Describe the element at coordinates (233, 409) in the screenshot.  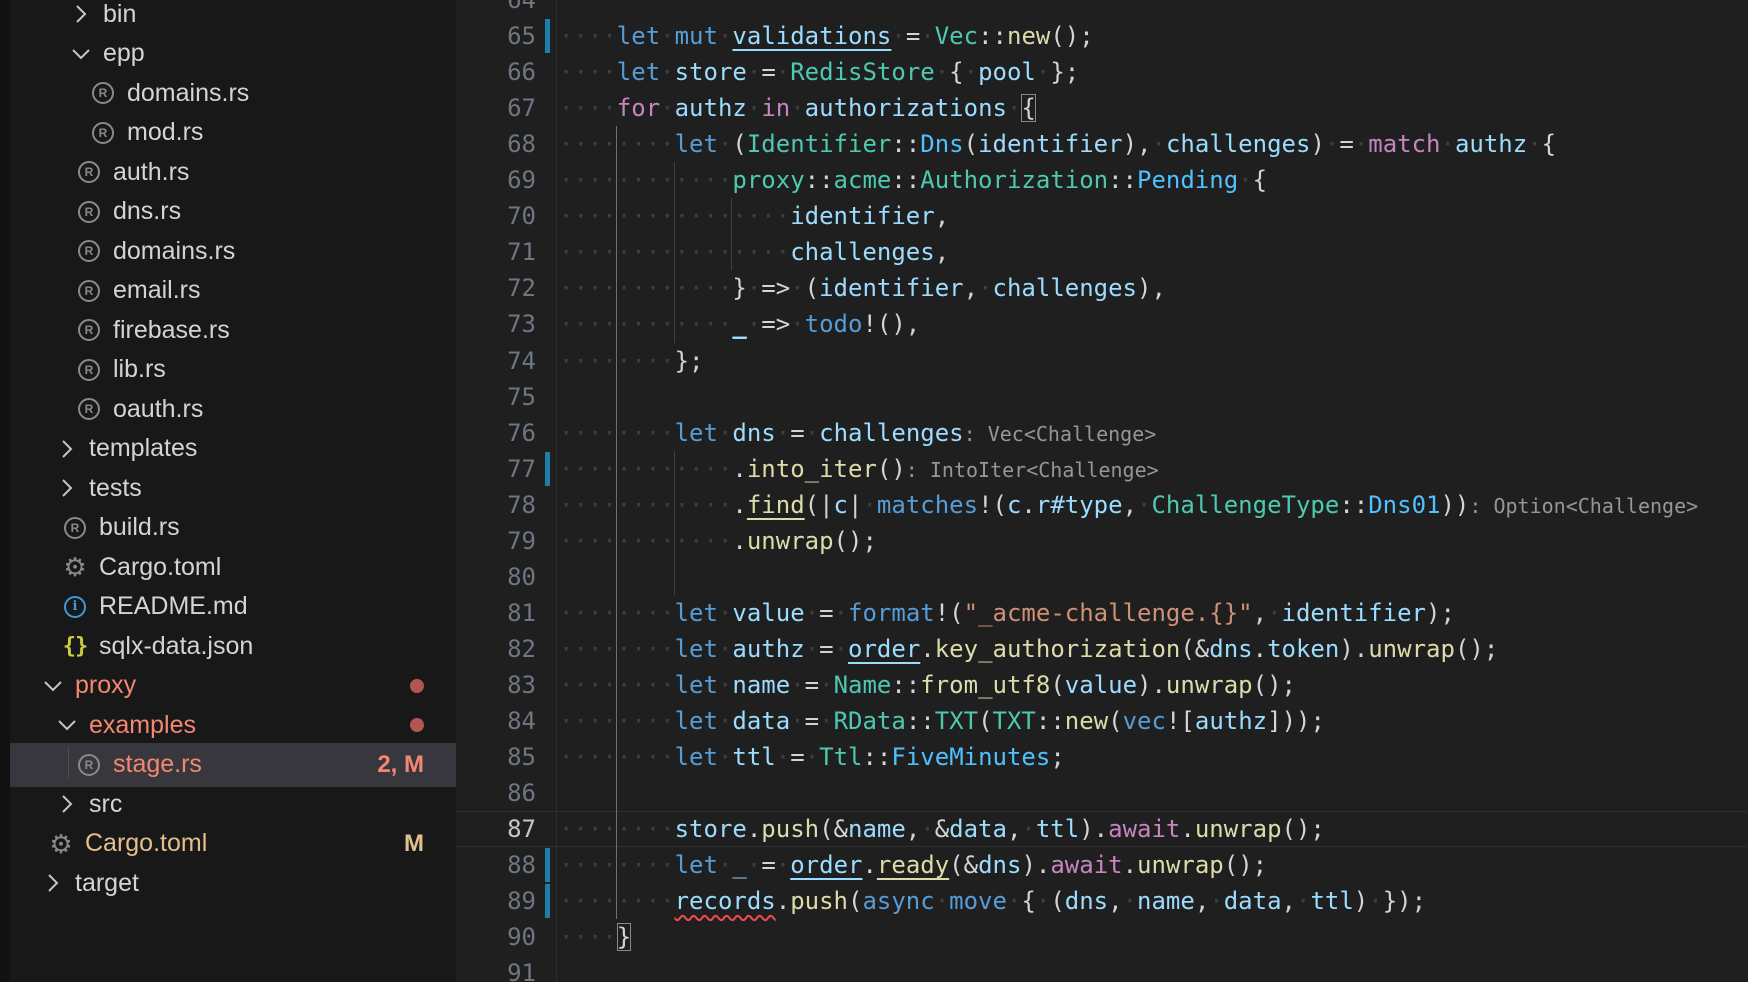
I see `tree-item: Roauth.rs` at that location.